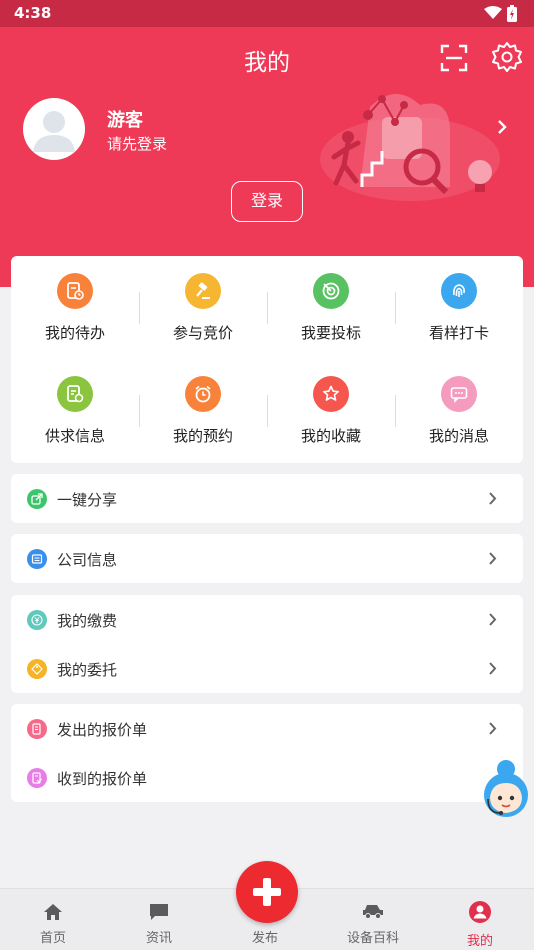  I want to click on nav-news: 资讯, so click(159, 919).